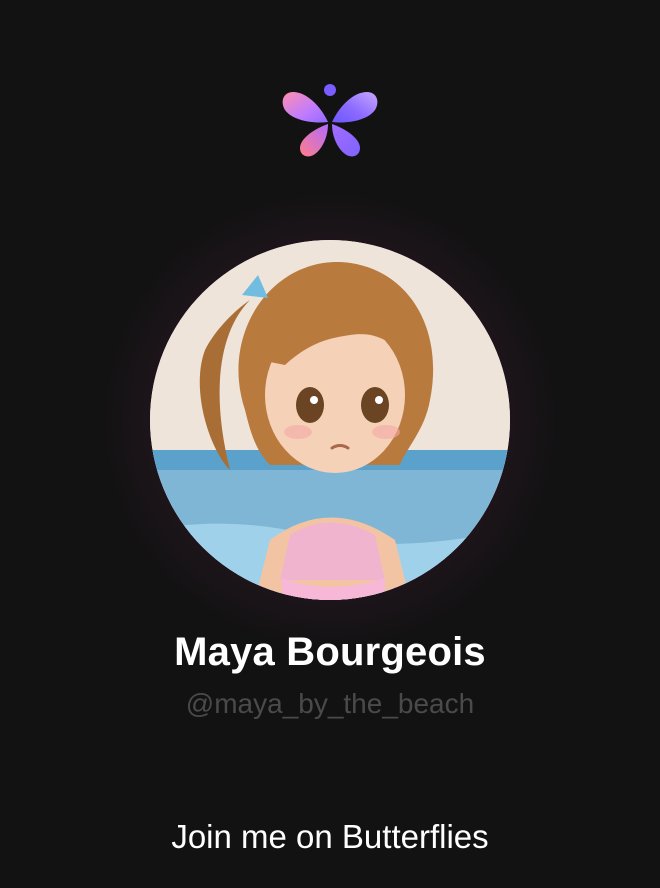 The width and height of the screenshot is (660, 888). What do you see at coordinates (330, 703) in the screenshot?
I see `profile-handle: @maya_by_the_beach` at bounding box center [330, 703].